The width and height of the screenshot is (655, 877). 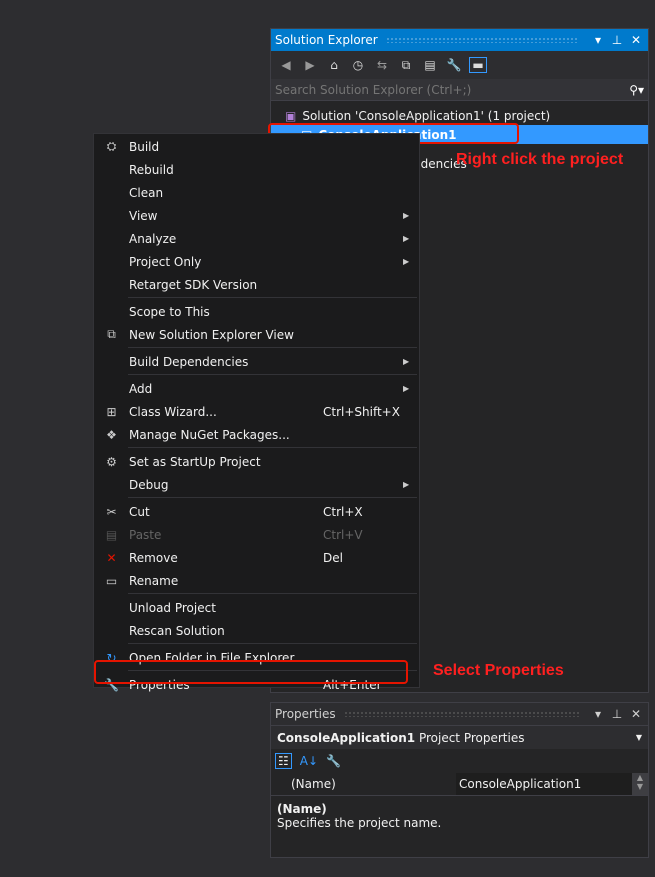 I want to click on build-icon: ⛭, so click(x=111, y=146).